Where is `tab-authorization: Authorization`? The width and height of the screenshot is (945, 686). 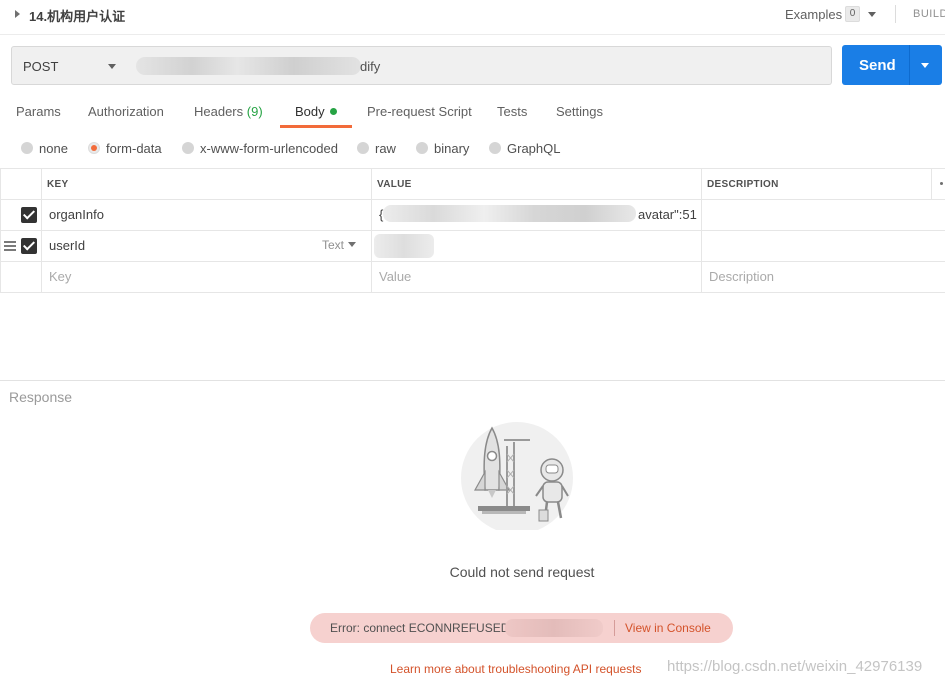
tab-authorization: Authorization is located at coordinates (126, 111).